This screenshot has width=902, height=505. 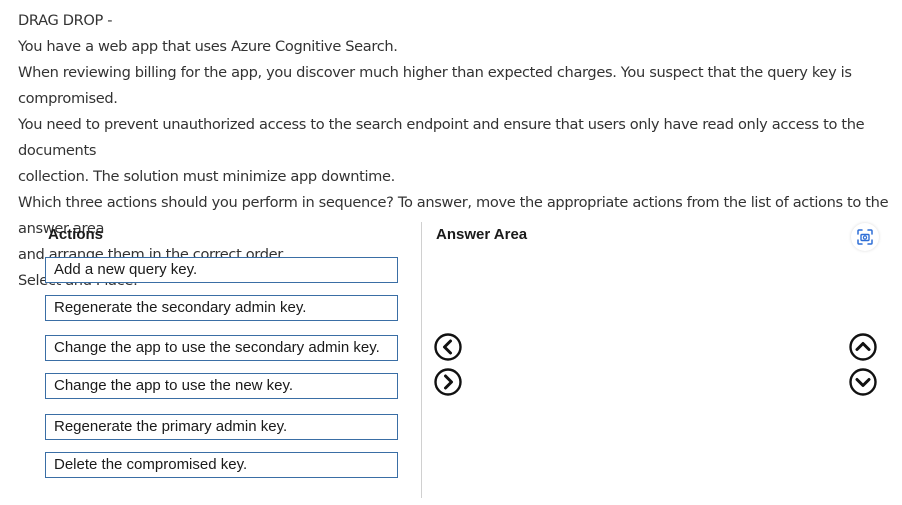 I want to click on column-divider, so click(x=421, y=360).